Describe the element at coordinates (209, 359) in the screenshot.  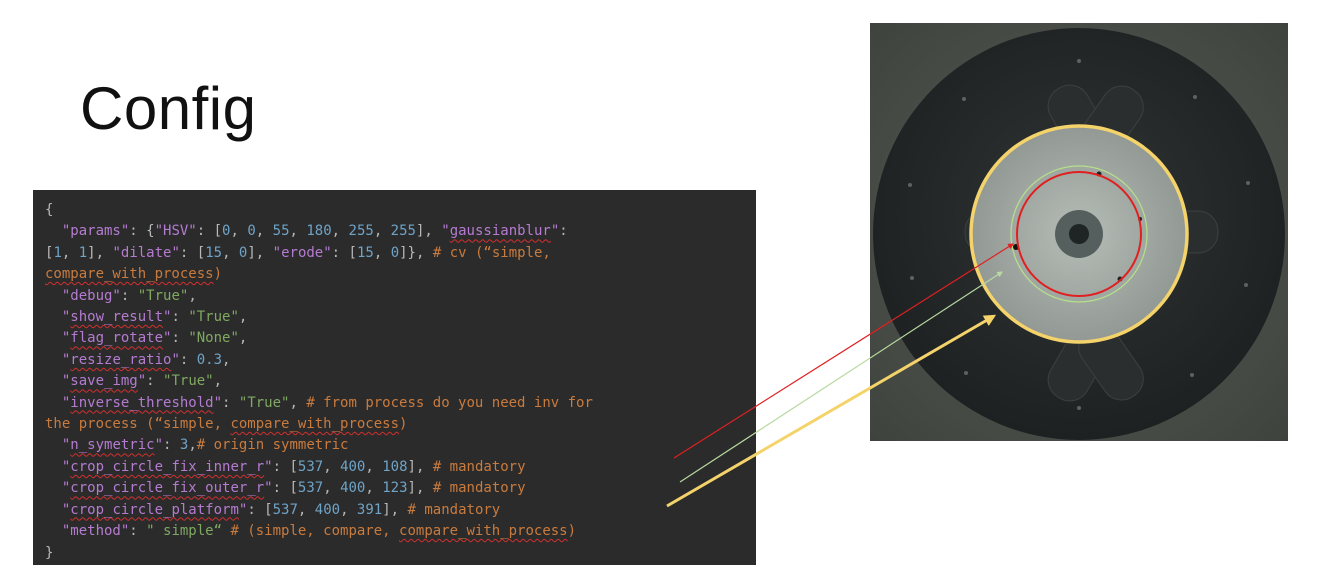
I see `code-token: 0.3` at that location.